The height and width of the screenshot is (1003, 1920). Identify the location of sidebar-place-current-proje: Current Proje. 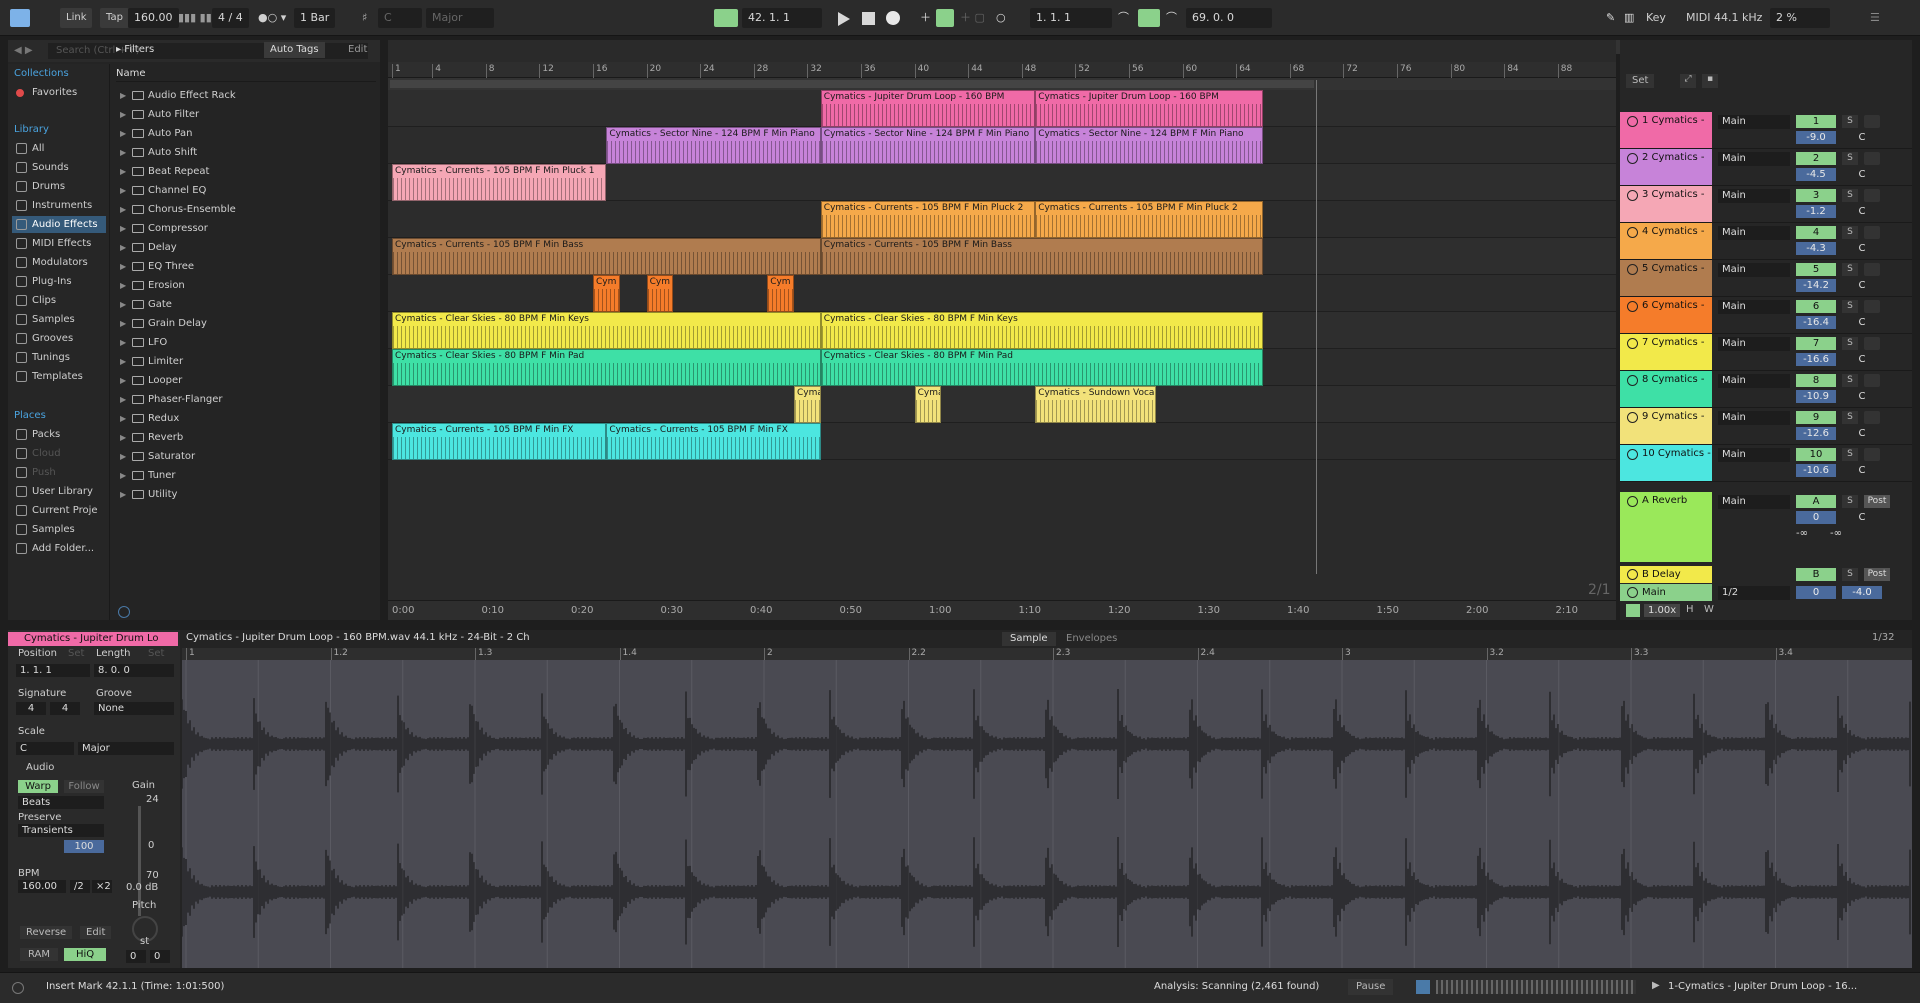
(59, 510).